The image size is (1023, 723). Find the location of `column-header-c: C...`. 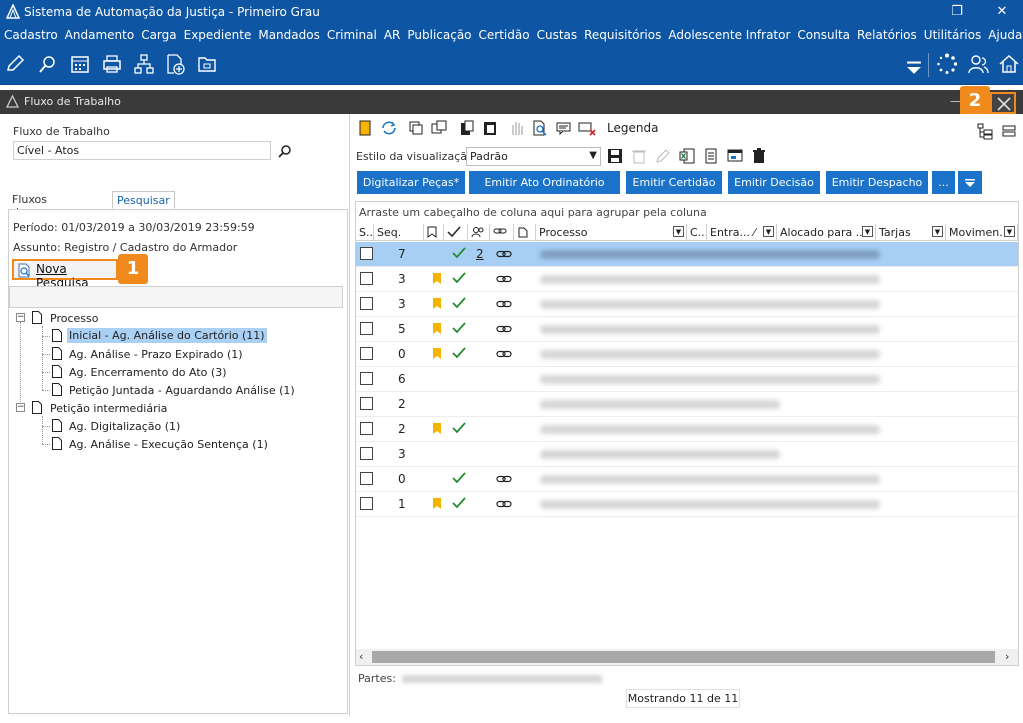

column-header-c: C... is located at coordinates (697, 232).